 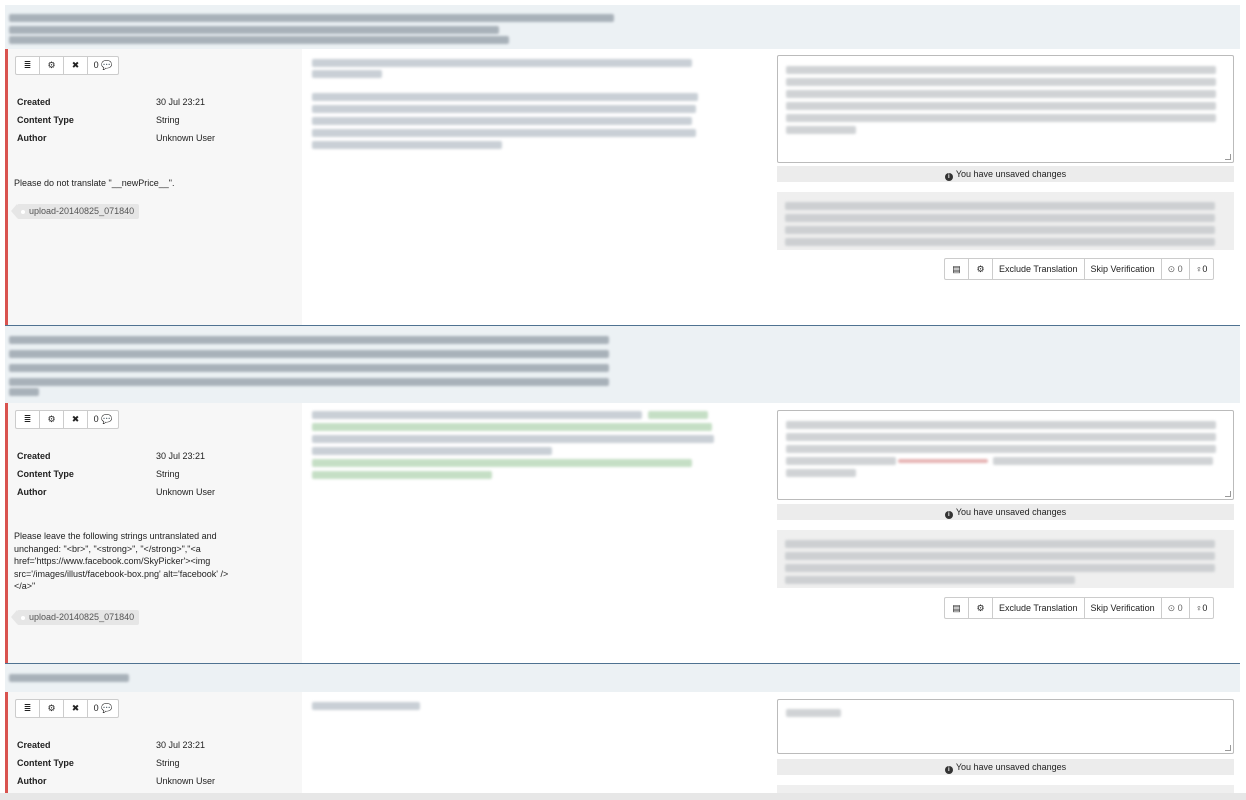 I want to click on author-value: Unknown User, so click(x=186, y=138).